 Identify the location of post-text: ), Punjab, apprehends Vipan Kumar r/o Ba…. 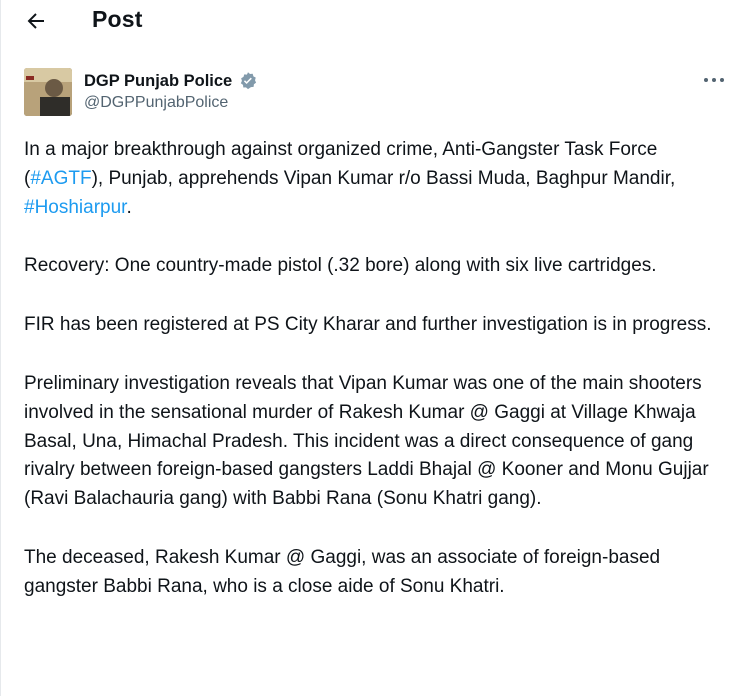
(383, 178).